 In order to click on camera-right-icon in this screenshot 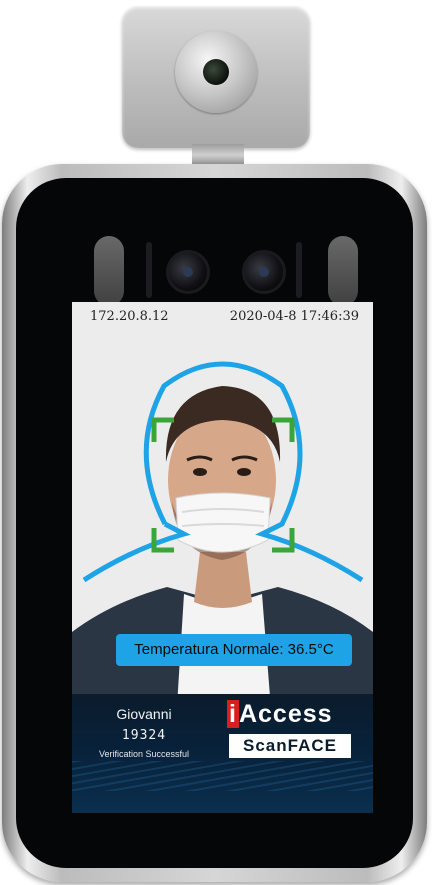, I will do `click(264, 272)`.